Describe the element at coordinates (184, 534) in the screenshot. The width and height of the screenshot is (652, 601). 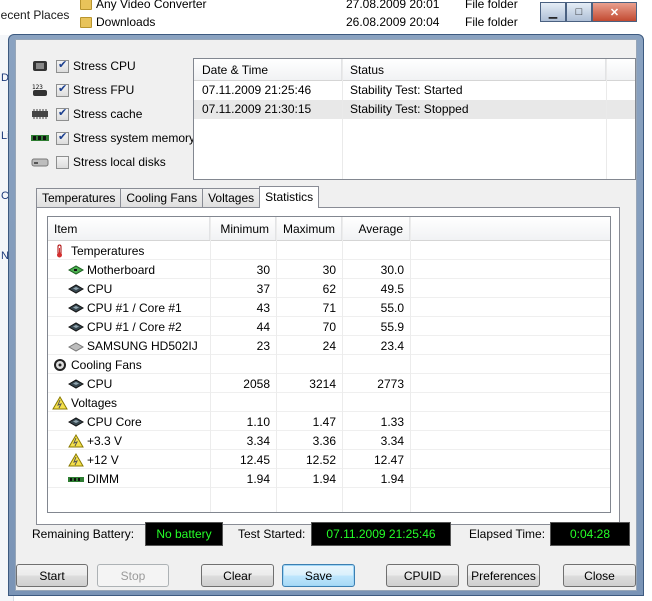
I see `battery-display: No battery` at that location.